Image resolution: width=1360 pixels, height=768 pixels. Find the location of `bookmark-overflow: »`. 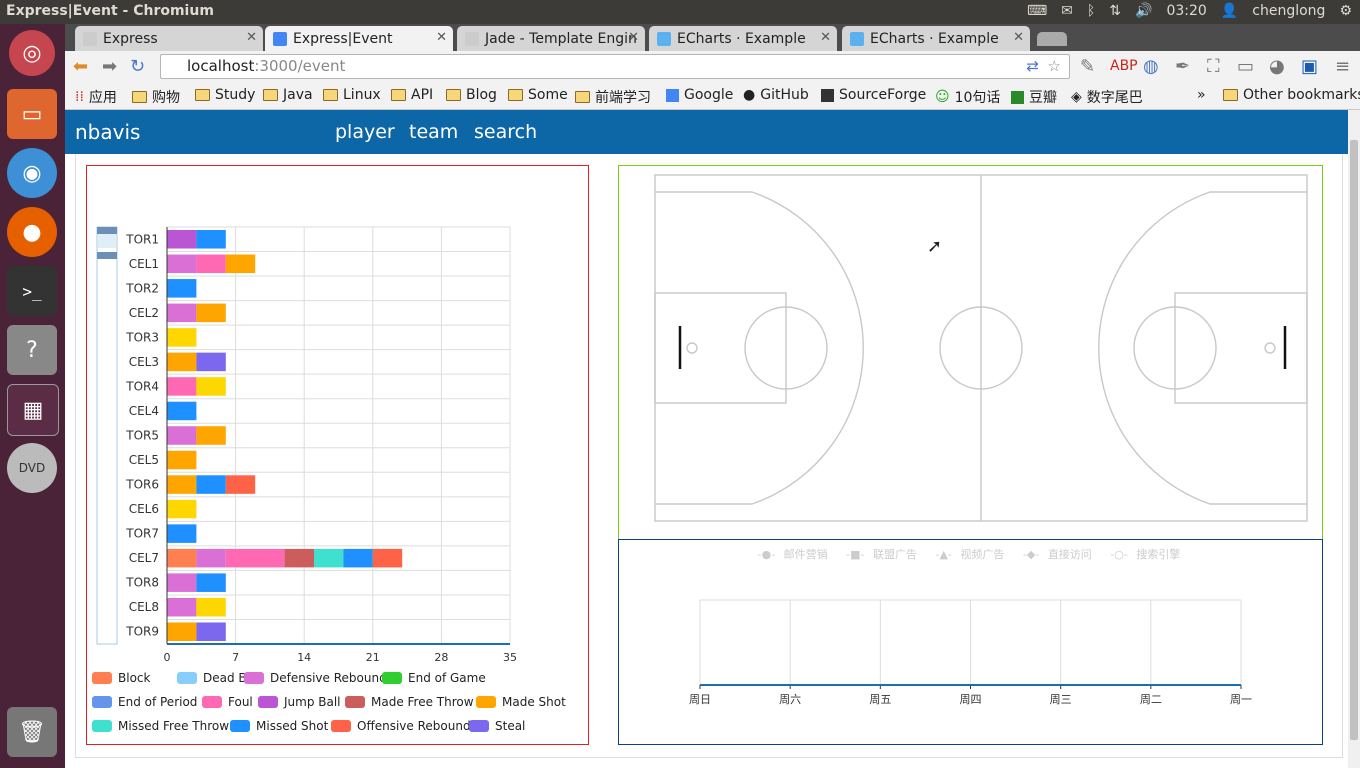

bookmark-overflow: » is located at coordinates (1201, 95).